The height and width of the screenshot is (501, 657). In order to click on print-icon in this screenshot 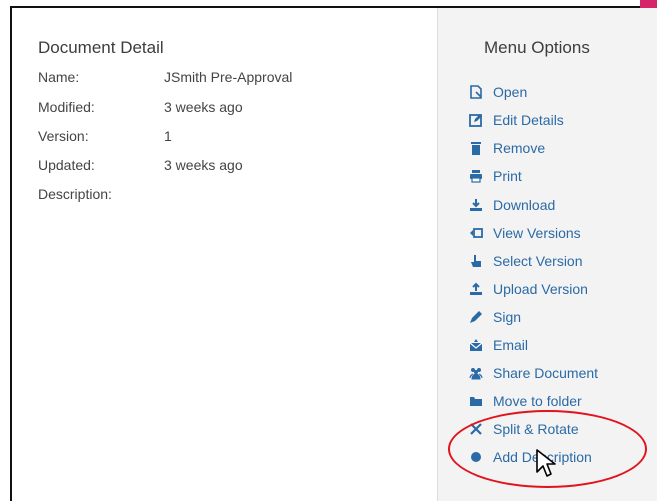, I will do `click(476, 176)`.